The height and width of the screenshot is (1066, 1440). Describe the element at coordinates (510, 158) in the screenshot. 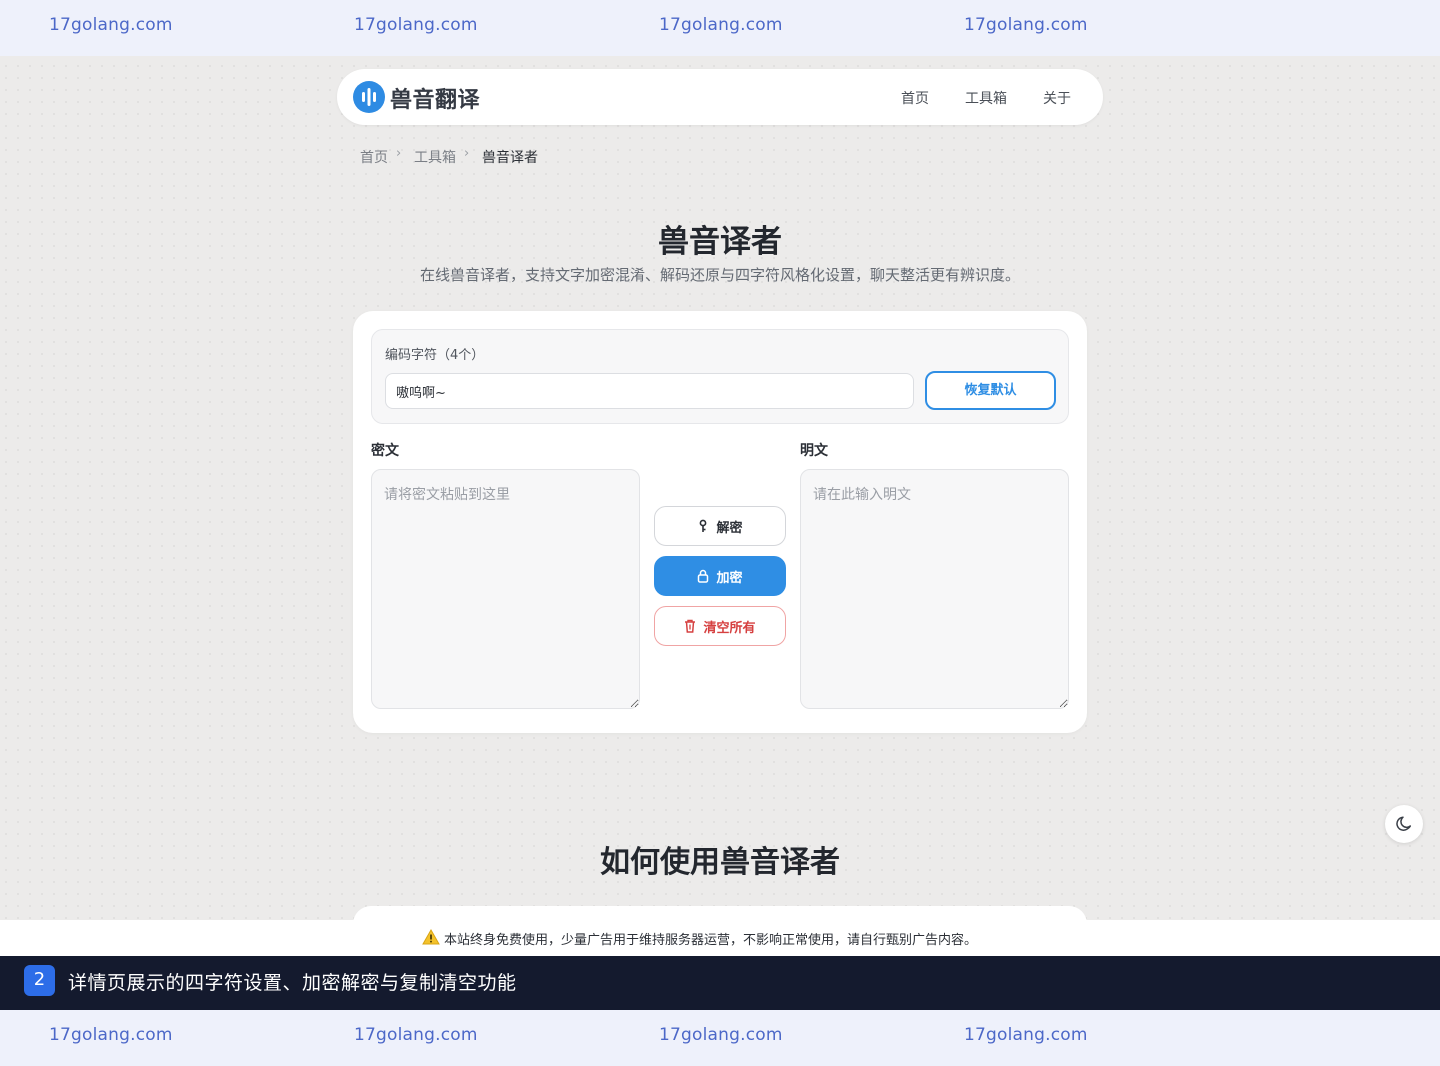

I see `breadcrumb-current: 兽音译者` at that location.